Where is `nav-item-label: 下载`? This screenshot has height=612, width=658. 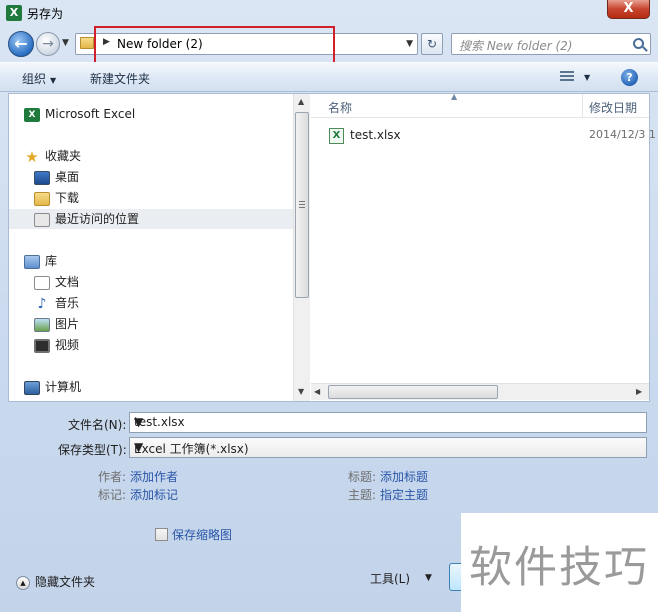 nav-item-label: 下载 is located at coordinates (67, 198).